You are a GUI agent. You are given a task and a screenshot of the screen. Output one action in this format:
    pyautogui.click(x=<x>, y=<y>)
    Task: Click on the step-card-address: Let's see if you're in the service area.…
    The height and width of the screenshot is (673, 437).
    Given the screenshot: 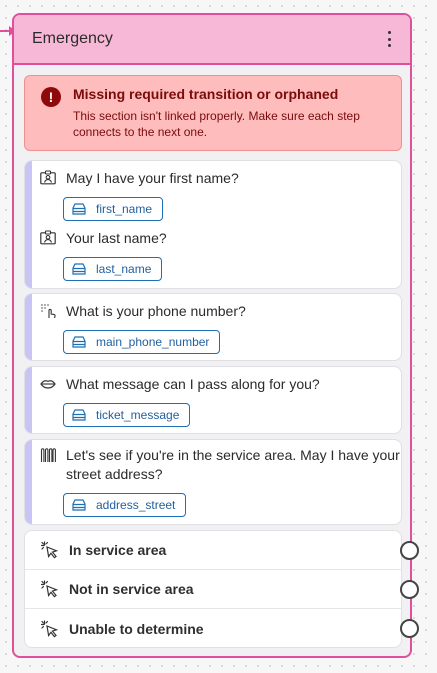 What is the action you would take?
    pyautogui.click(x=213, y=482)
    